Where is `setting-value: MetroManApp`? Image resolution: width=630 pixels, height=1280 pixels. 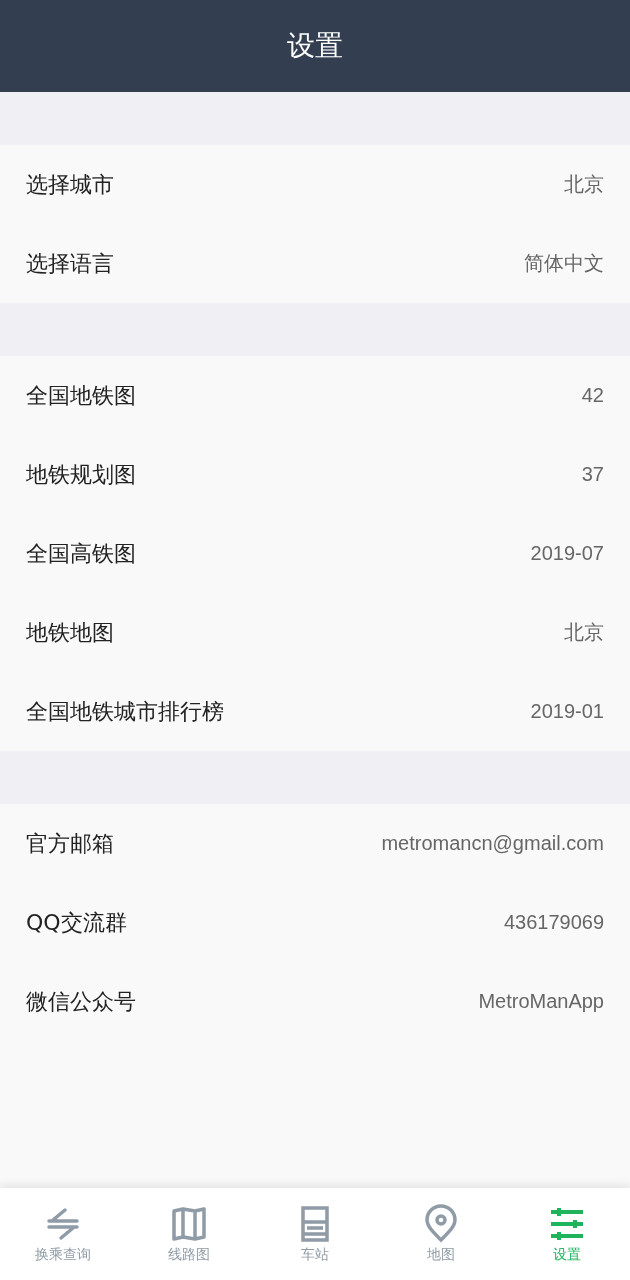 setting-value: MetroManApp is located at coordinates (541, 1001).